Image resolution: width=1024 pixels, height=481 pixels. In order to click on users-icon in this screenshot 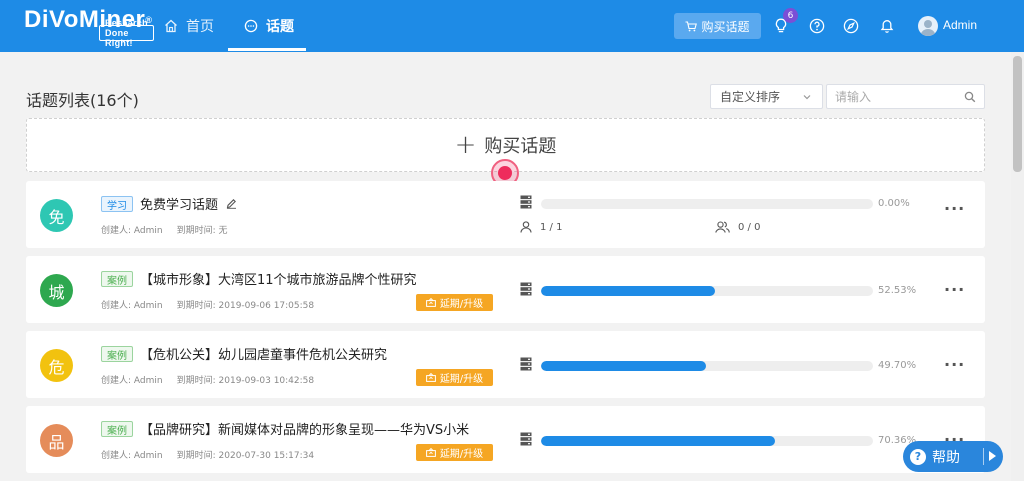, I will do `click(722, 227)`.